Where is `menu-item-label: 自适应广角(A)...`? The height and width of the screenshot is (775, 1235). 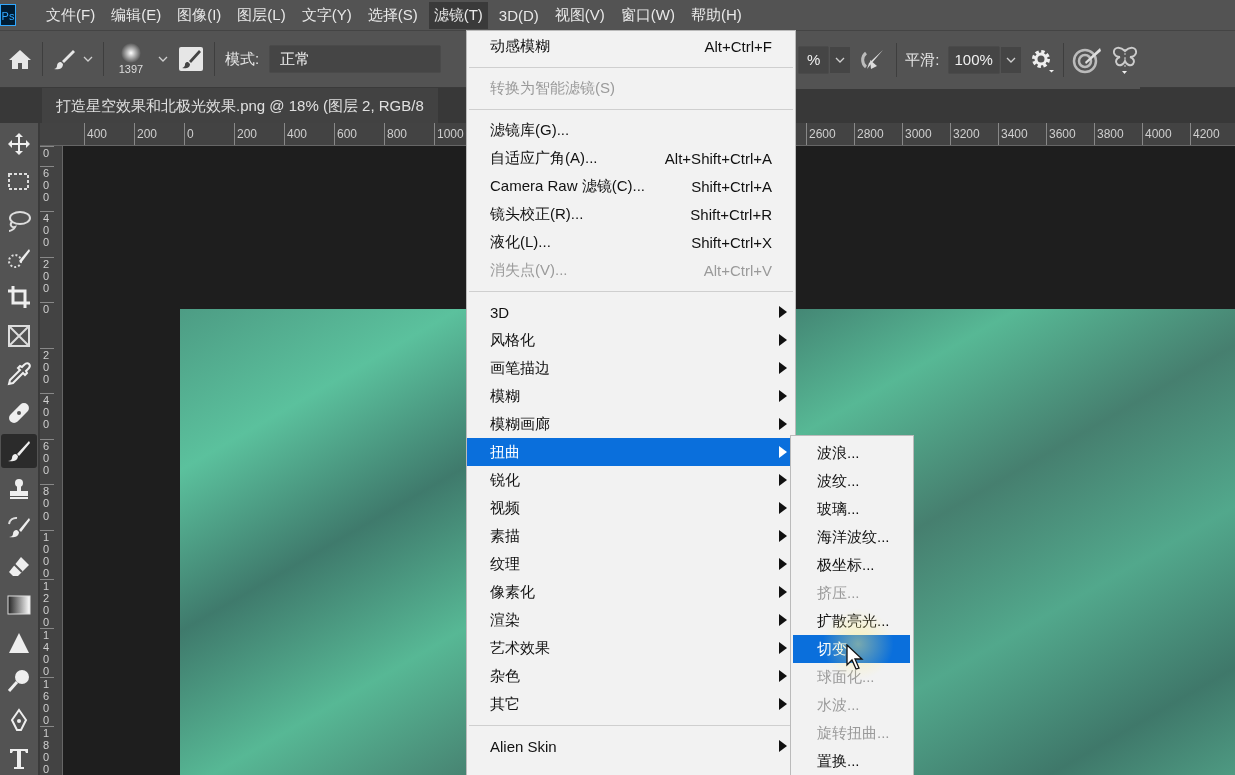
menu-item-label: 自适应广角(A)... is located at coordinates (544, 158).